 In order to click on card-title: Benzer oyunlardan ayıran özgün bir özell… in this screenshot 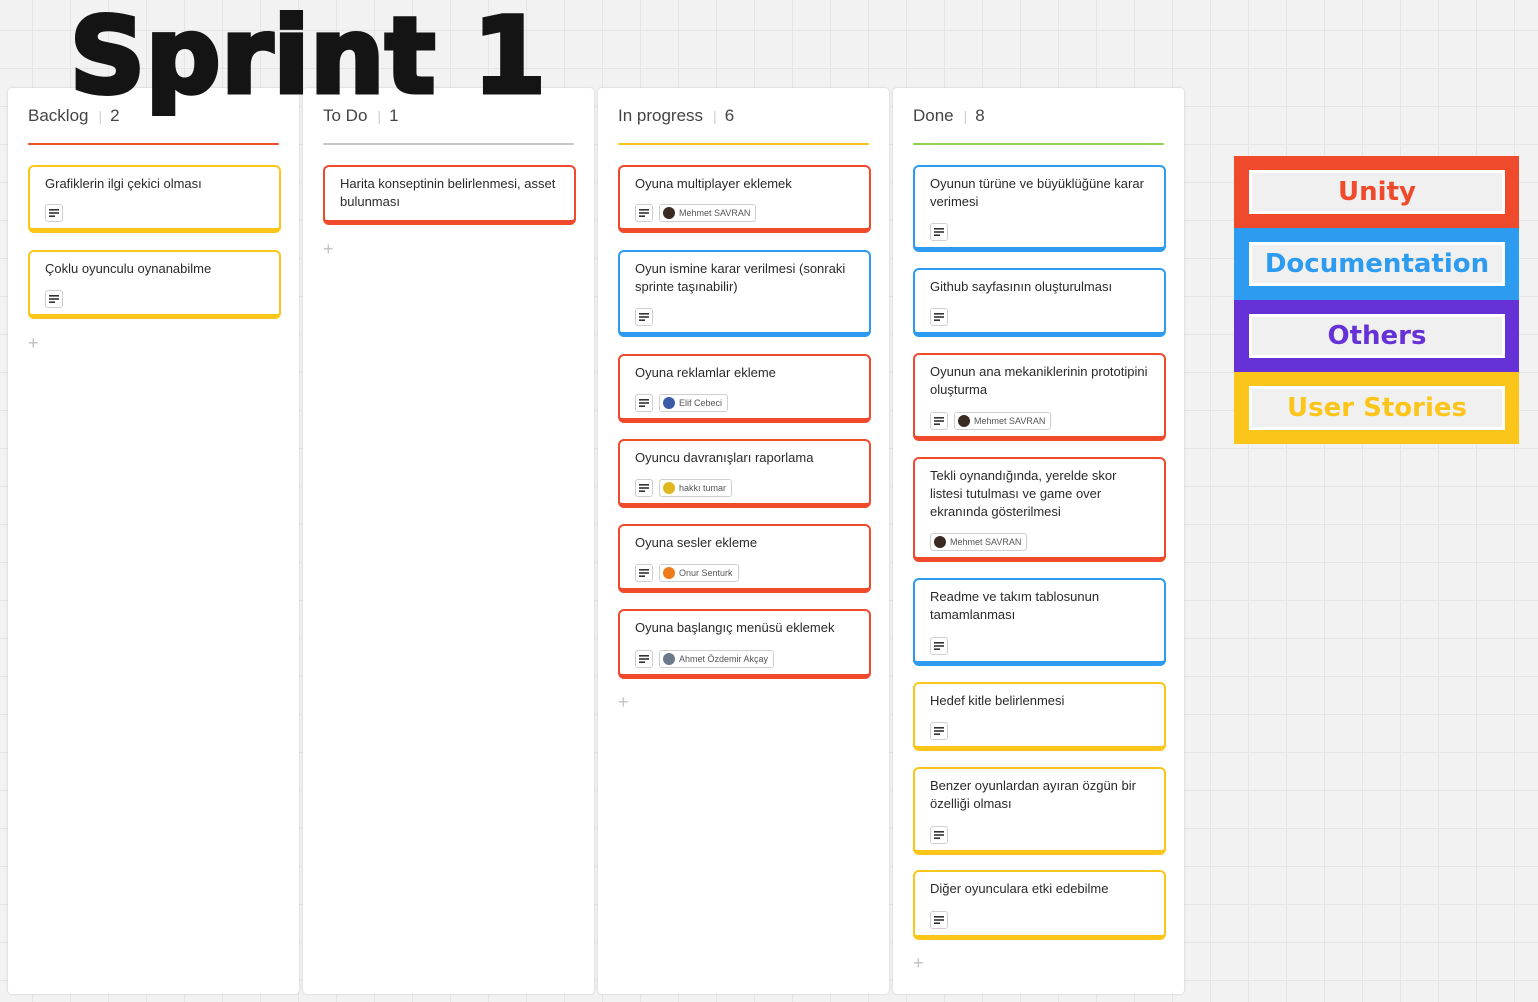, I will do `click(1033, 794)`.